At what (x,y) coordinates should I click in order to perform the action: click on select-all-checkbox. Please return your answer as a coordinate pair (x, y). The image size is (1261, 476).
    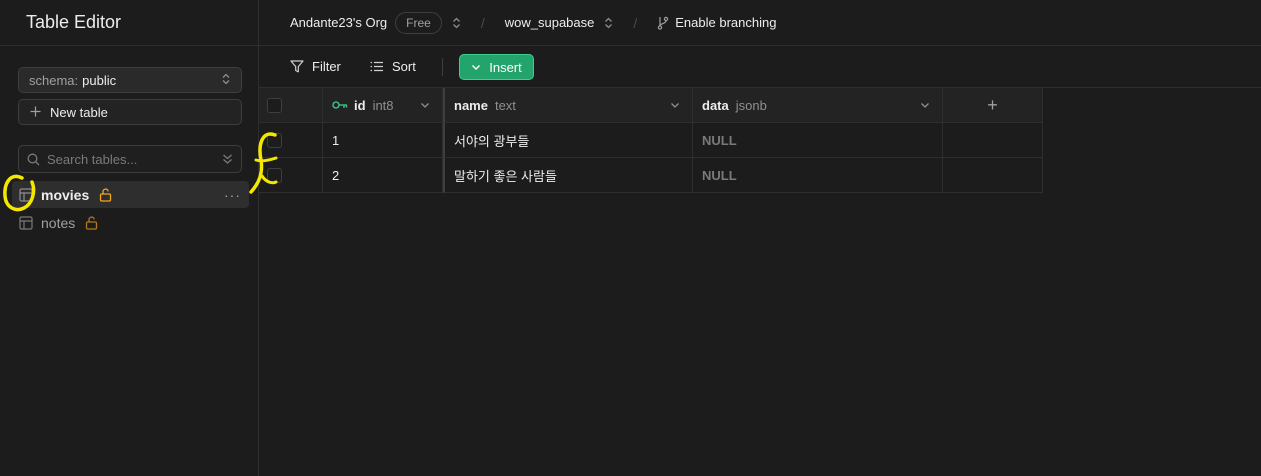
    Looking at the image, I should click on (274, 105).